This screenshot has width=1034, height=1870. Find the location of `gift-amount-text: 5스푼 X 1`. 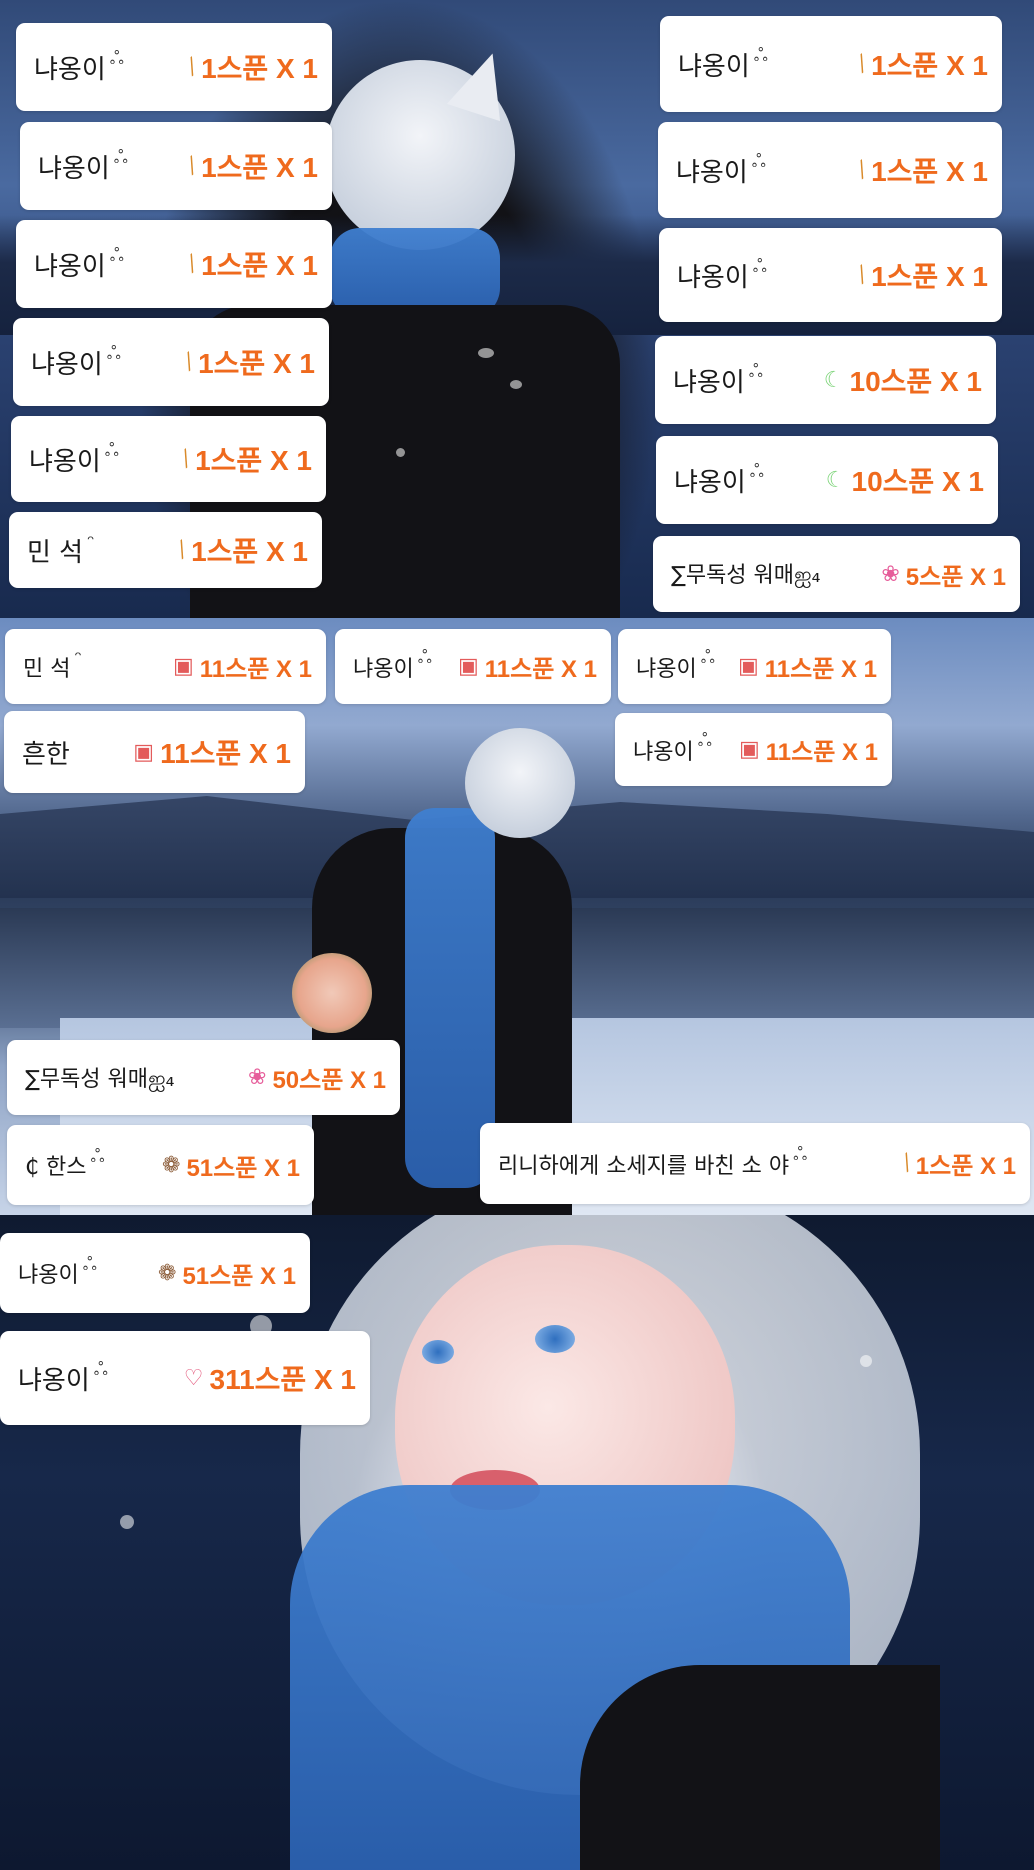

gift-amount-text: 5스푼 X 1 is located at coordinates (955, 577).